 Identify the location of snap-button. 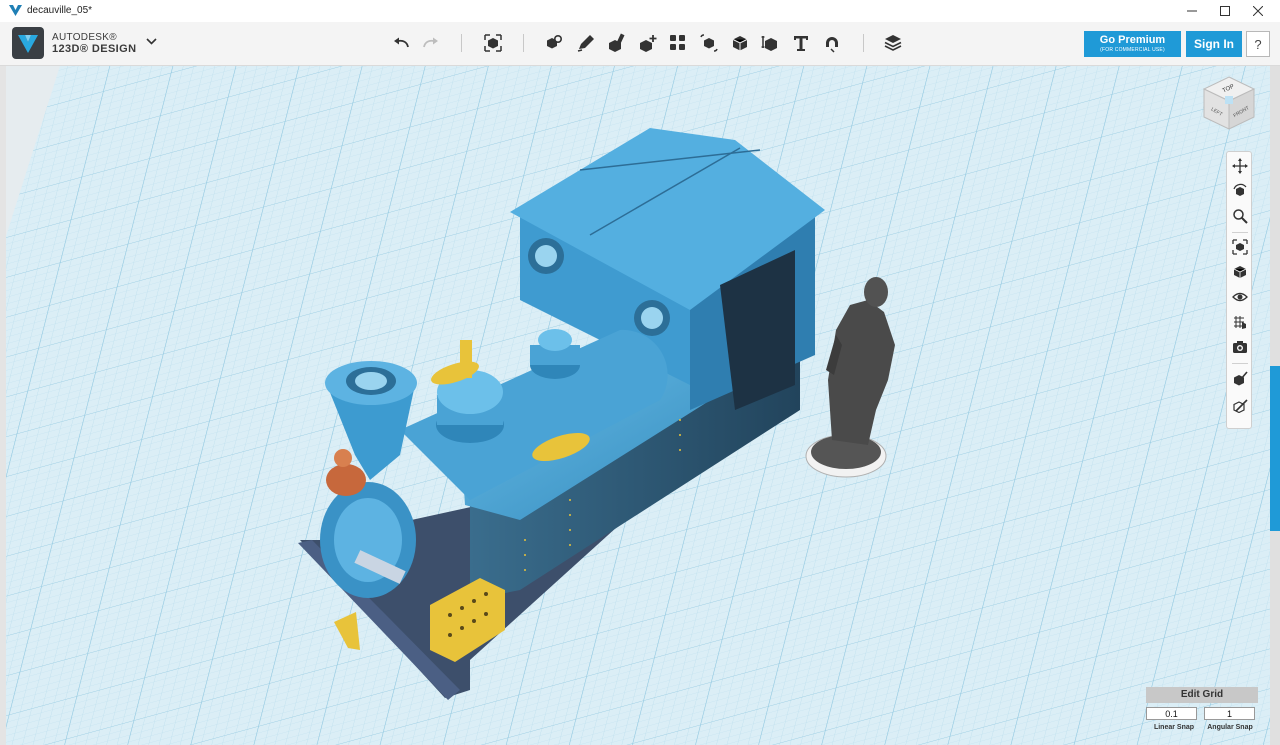
(832, 43).